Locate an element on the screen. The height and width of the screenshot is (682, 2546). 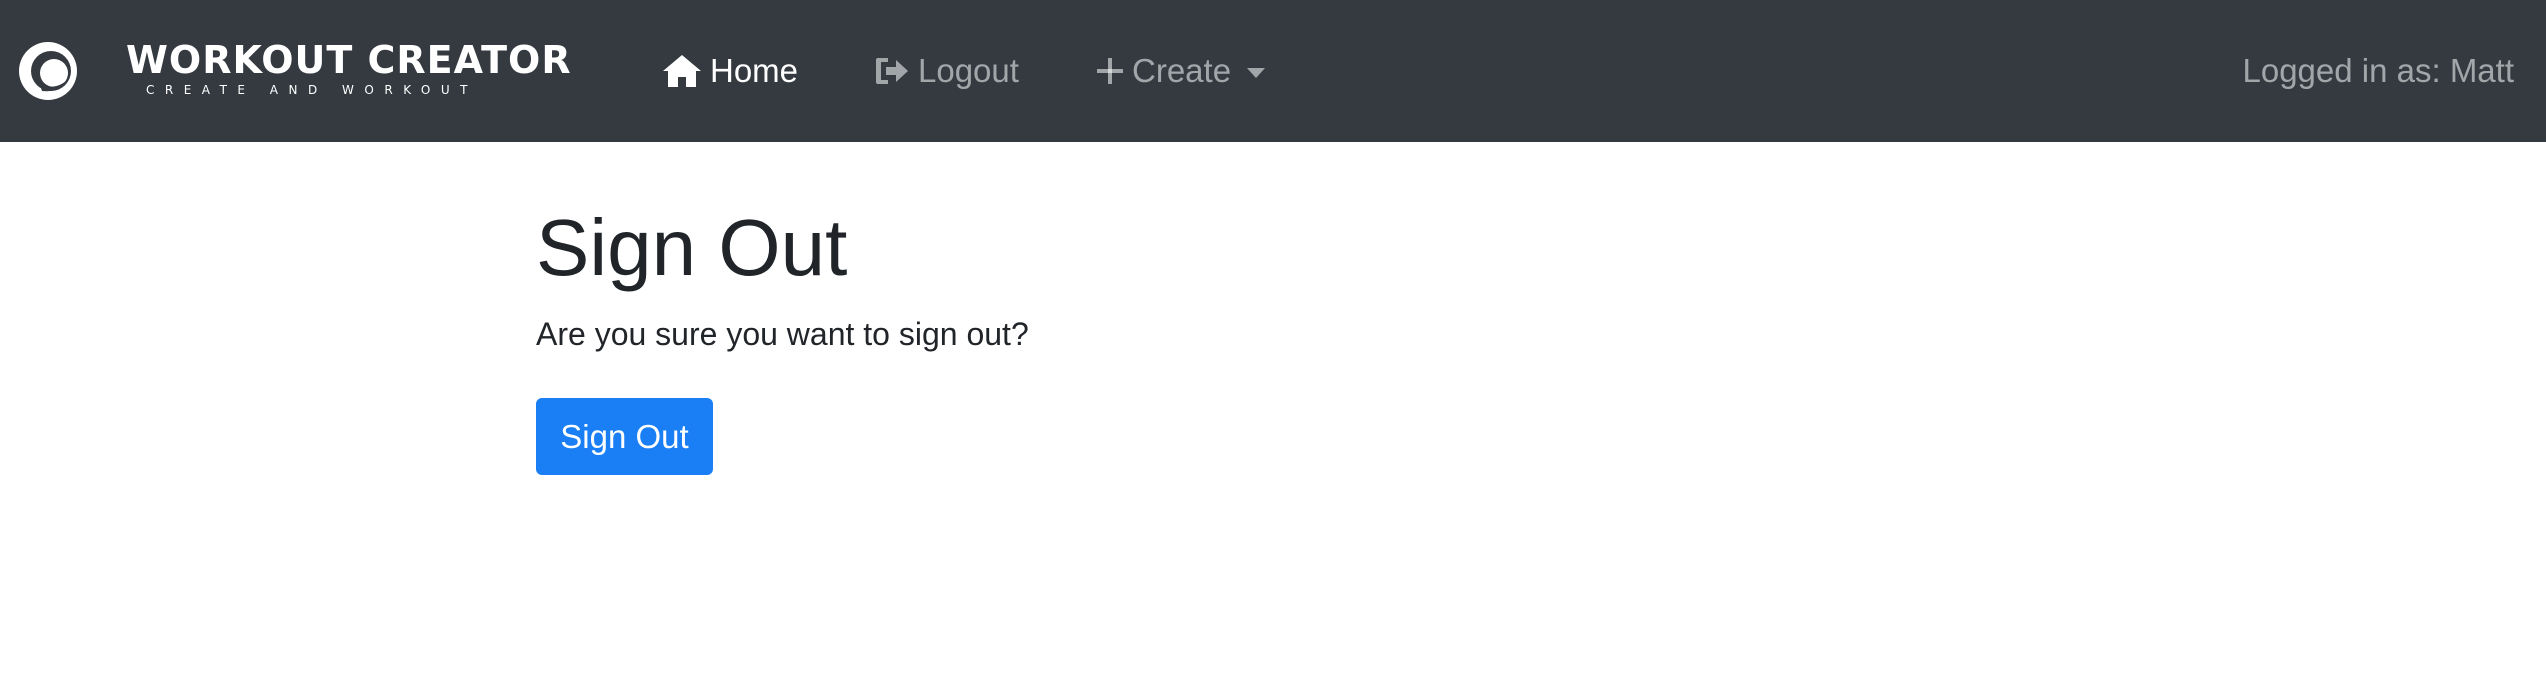
nav-home: Home is located at coordinates (730, 71).